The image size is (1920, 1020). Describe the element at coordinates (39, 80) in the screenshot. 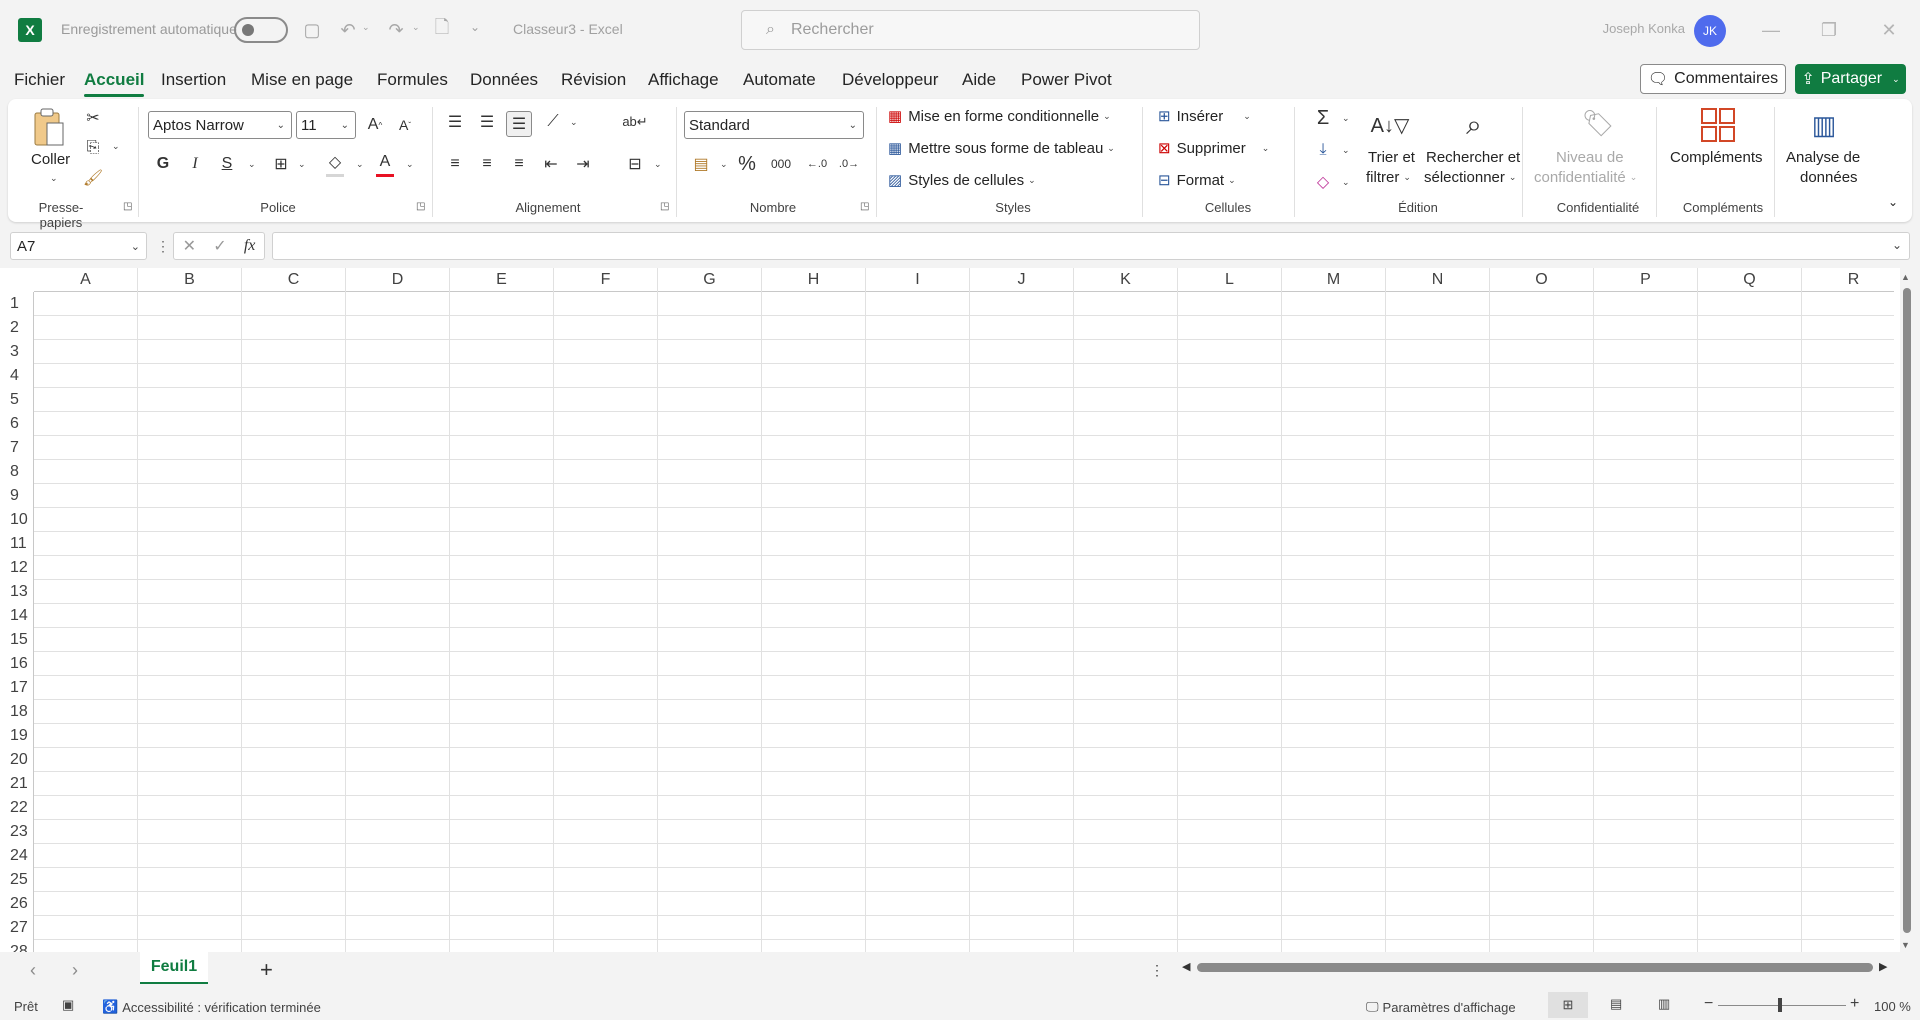

I see `tab-fichier: Fichier` at that location.